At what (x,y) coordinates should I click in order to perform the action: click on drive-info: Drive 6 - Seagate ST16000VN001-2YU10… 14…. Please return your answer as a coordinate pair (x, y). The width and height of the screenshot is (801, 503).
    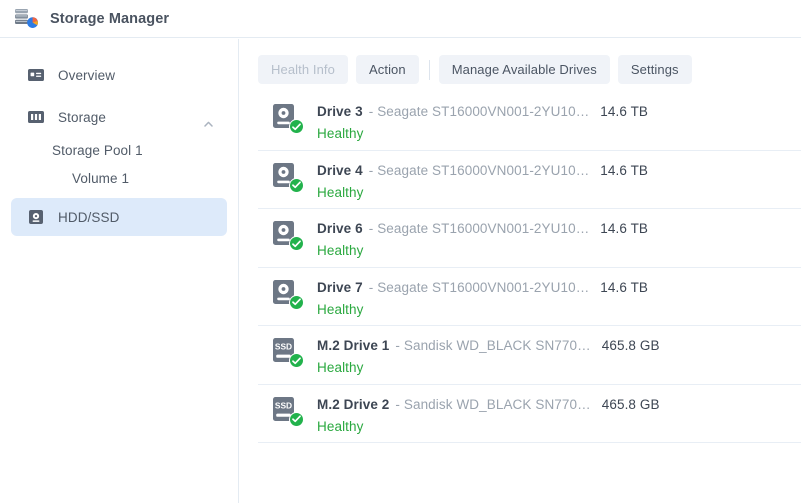
    Looking at the image, I should click on (559, 239).